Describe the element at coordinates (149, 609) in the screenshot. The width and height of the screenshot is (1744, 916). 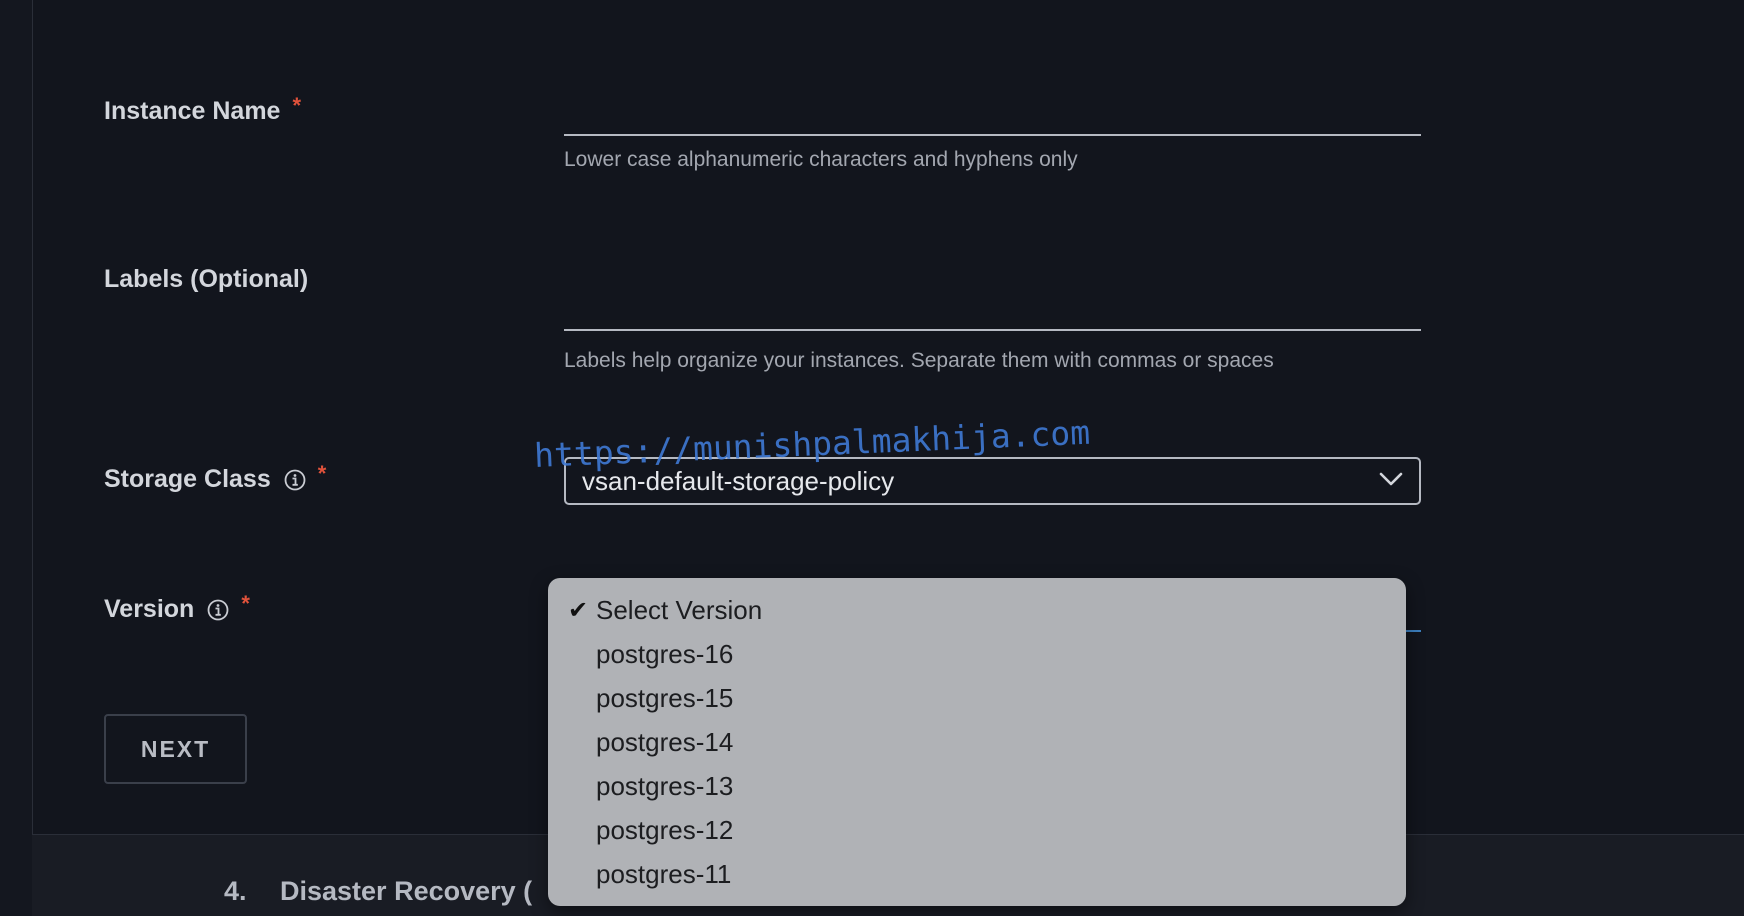
I see `version-label-text: Version` at that location.